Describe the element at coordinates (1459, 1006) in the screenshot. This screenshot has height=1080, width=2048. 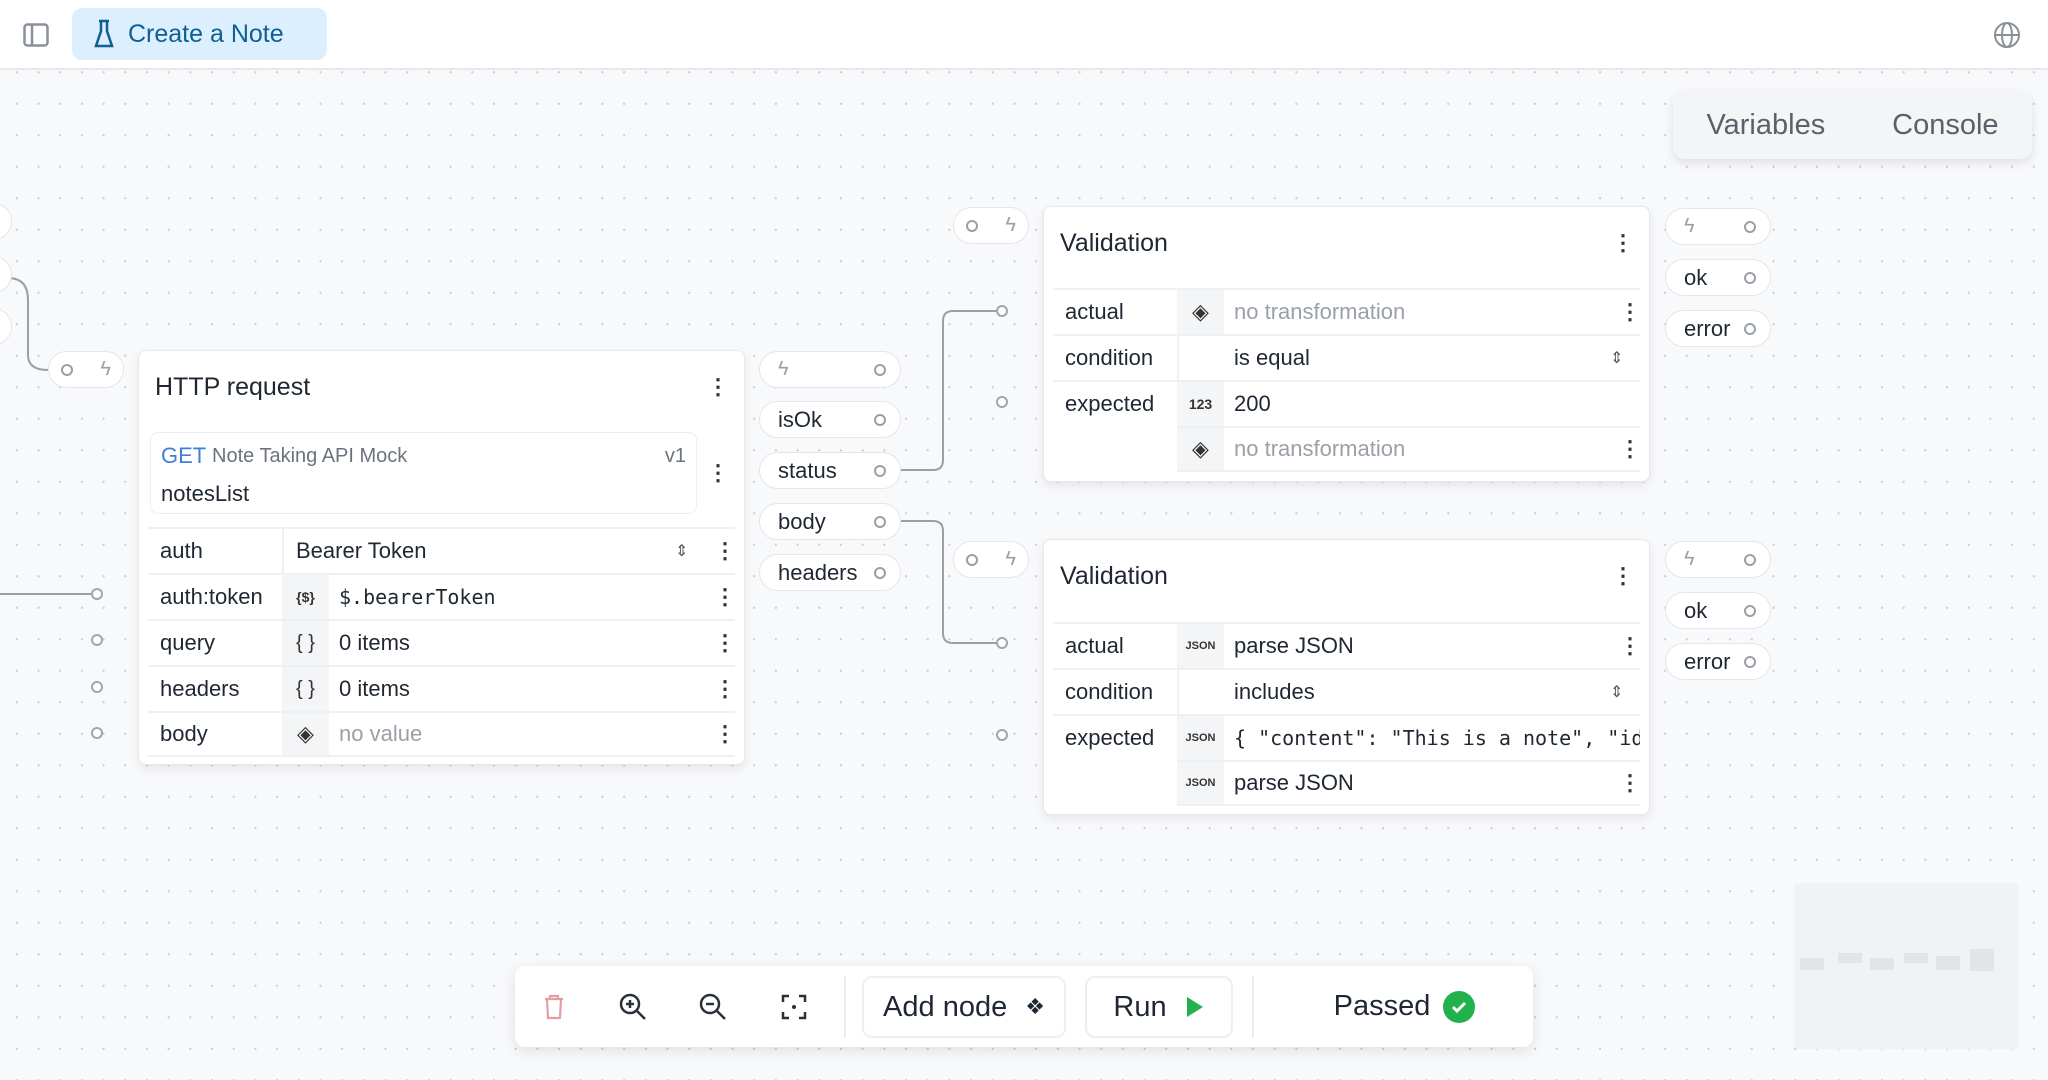
I see `check-circle-icon` at that location.